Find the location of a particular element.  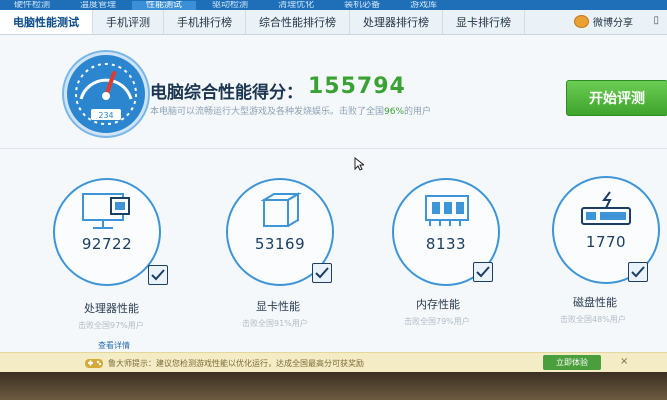

score-title: 电脑综合性能得分： is located at coordinates (226, 93).